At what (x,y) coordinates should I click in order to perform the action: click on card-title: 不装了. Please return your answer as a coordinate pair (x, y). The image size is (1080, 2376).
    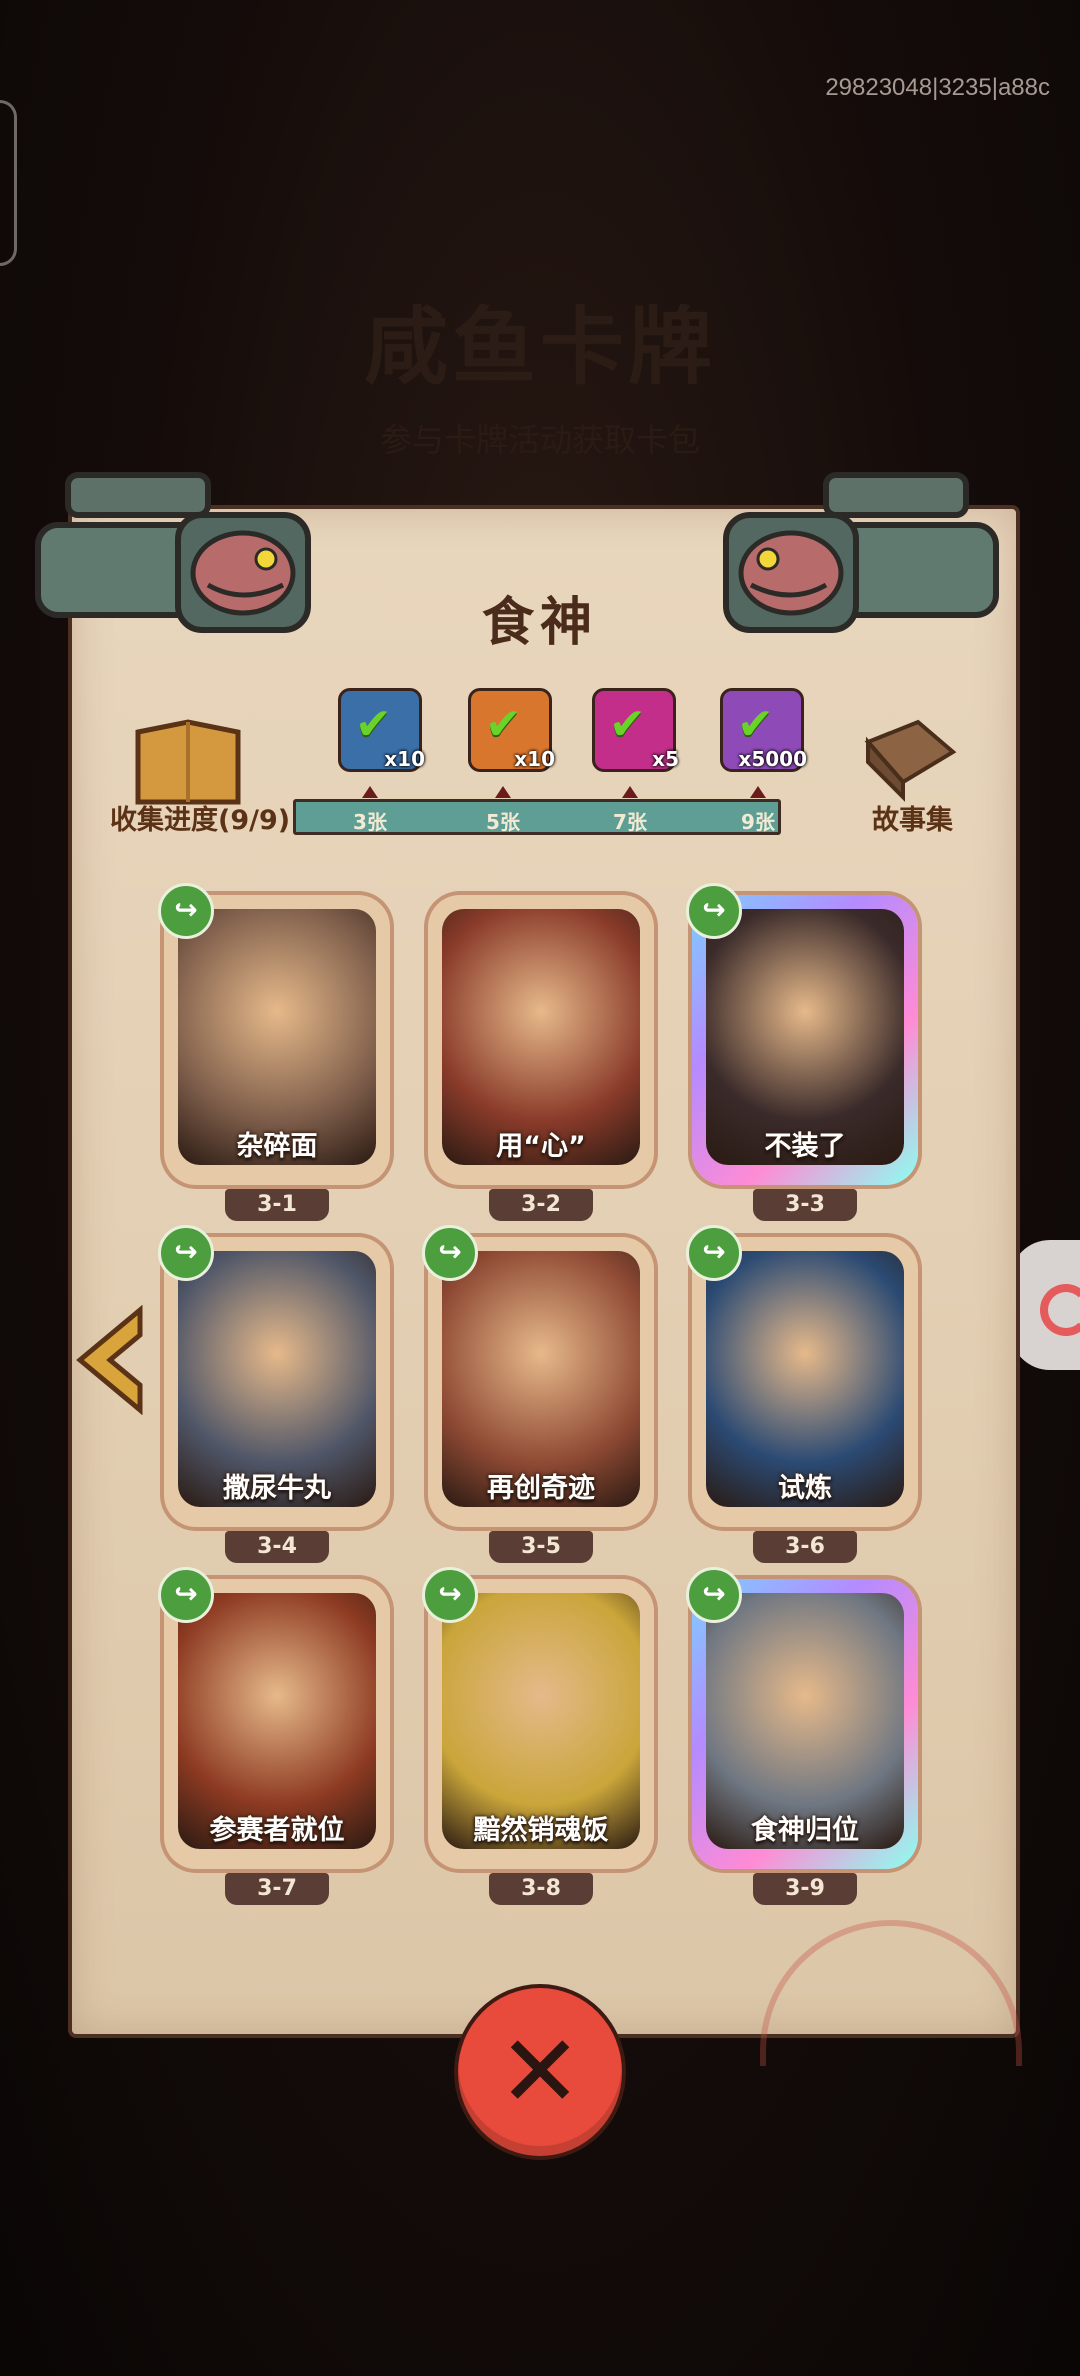
    Looking at the image, I should click on (805, 1146).